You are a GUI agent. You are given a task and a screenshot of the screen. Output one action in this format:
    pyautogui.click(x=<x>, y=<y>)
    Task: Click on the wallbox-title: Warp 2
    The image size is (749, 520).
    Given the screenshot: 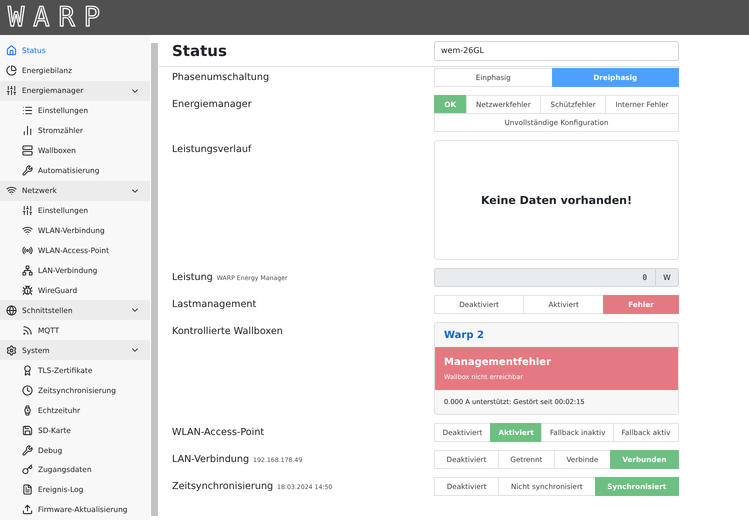 What is the action you would take?
    pyautogui.click(x=464, y=335)
    